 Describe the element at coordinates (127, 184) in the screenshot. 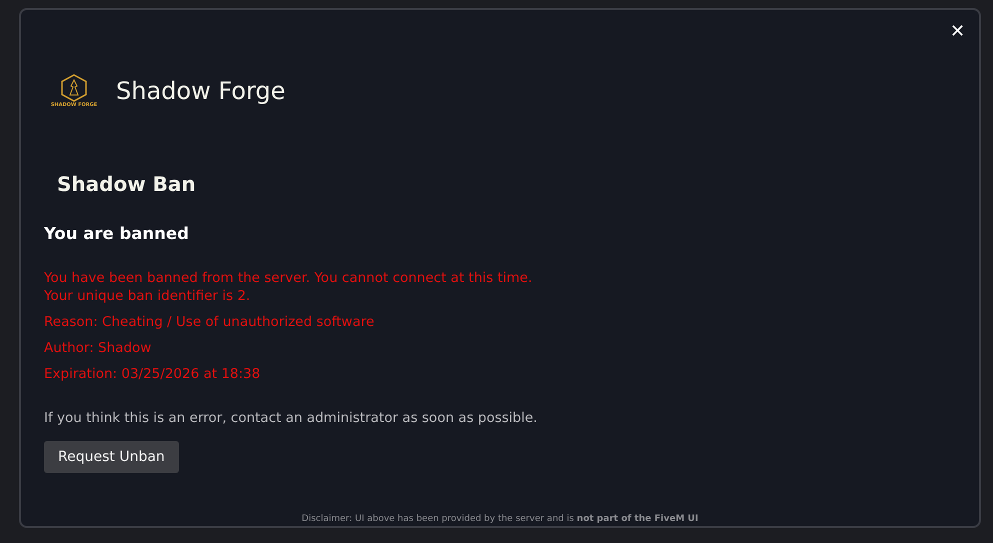

I see `ban-heading: Shadow Ban` at that location.